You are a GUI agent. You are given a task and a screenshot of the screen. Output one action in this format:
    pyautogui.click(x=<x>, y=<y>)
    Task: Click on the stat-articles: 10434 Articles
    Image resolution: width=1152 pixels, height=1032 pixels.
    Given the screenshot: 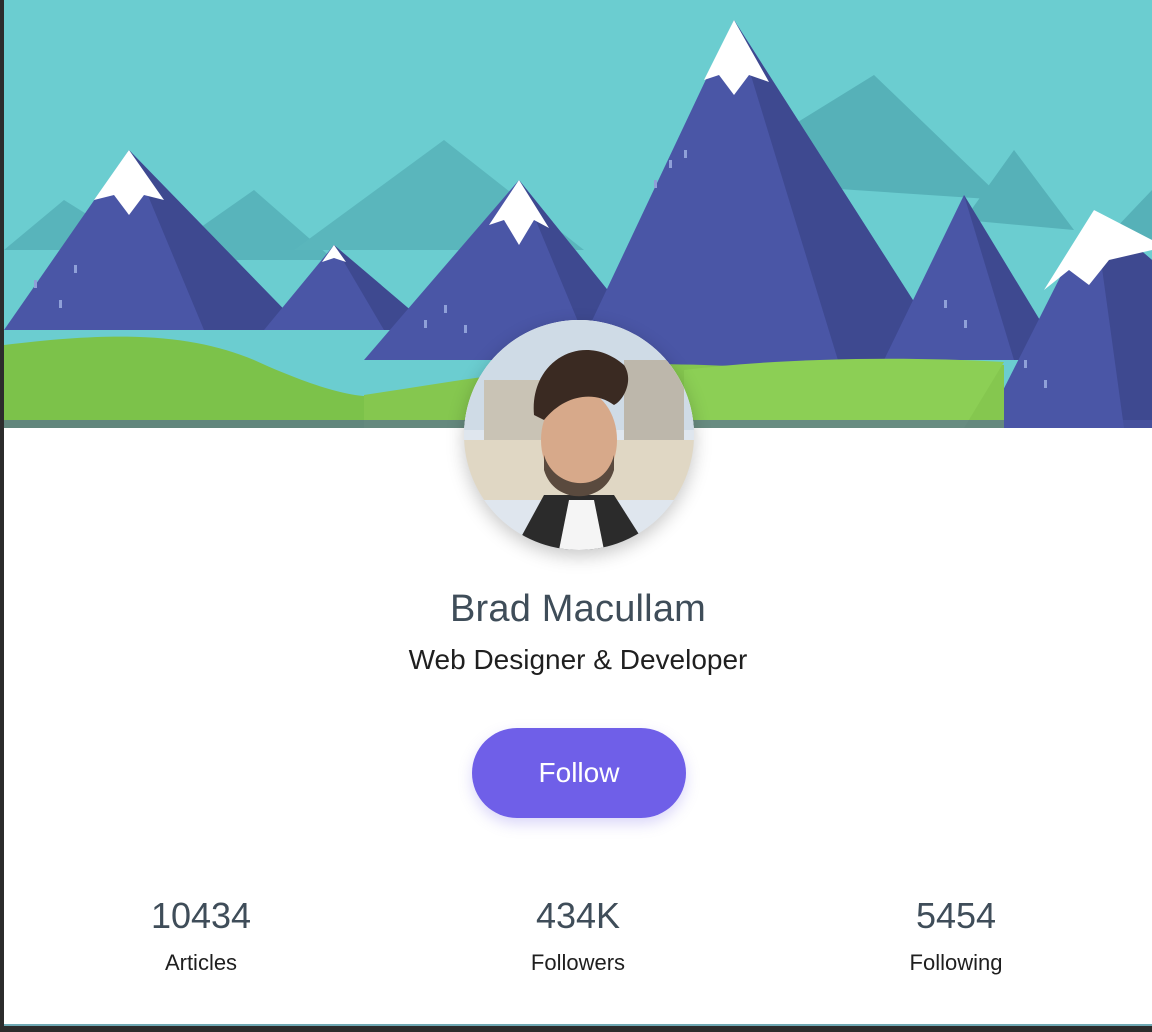 What is the action you would take?
    pyautogui.click(x=201, y=934)
    